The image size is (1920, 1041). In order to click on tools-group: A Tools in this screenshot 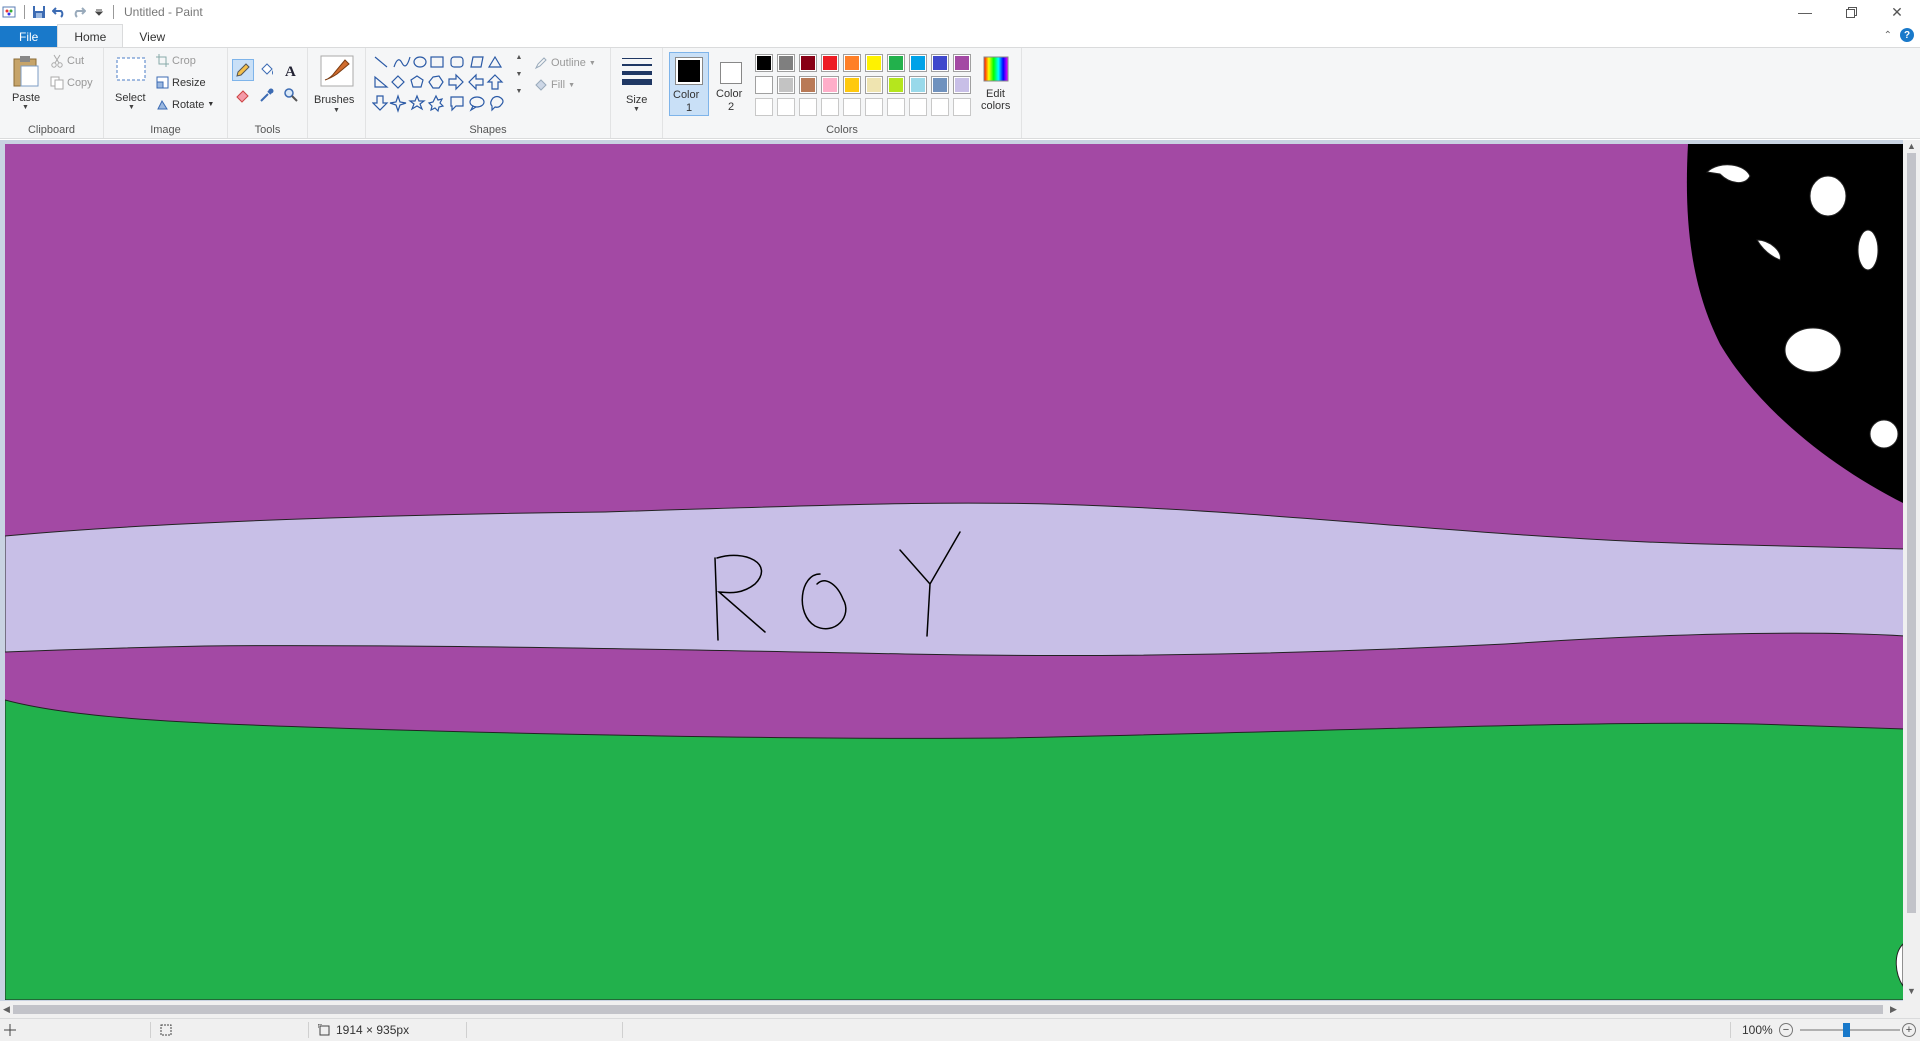, I will do `click(268, 93)`.